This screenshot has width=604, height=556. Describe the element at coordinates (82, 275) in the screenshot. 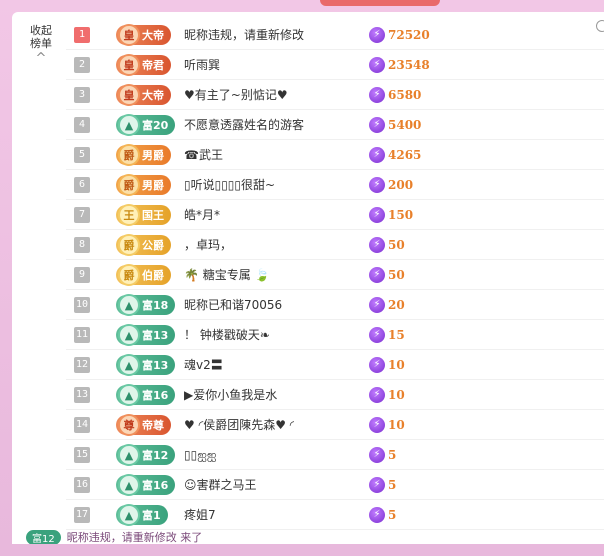

I see `rank-number: 9` at that location.